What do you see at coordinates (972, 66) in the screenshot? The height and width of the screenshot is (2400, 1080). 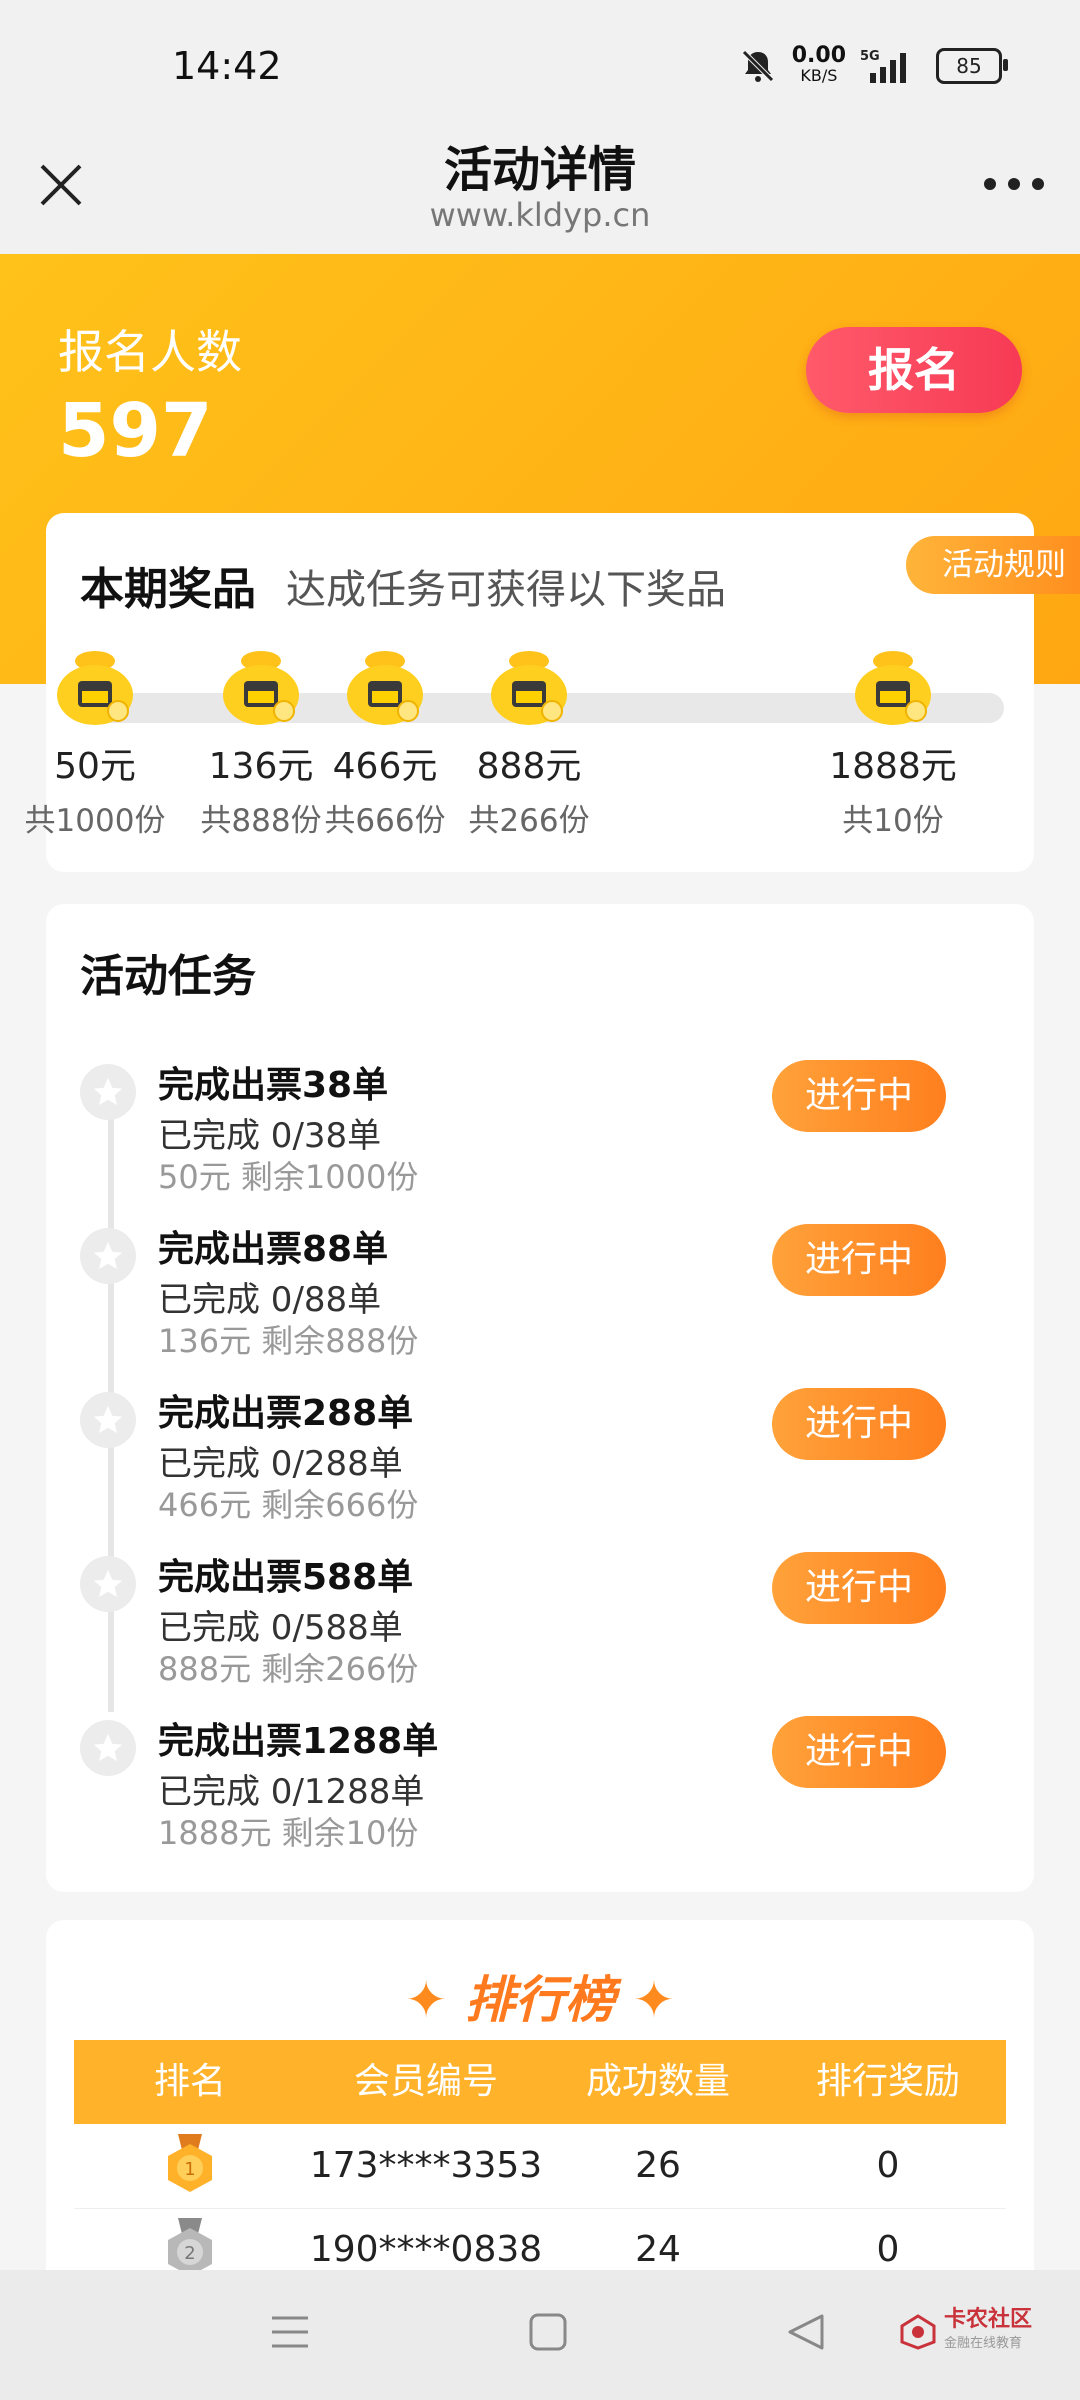 I see `battery-indicator: 85` at bounding box center [972, 66].